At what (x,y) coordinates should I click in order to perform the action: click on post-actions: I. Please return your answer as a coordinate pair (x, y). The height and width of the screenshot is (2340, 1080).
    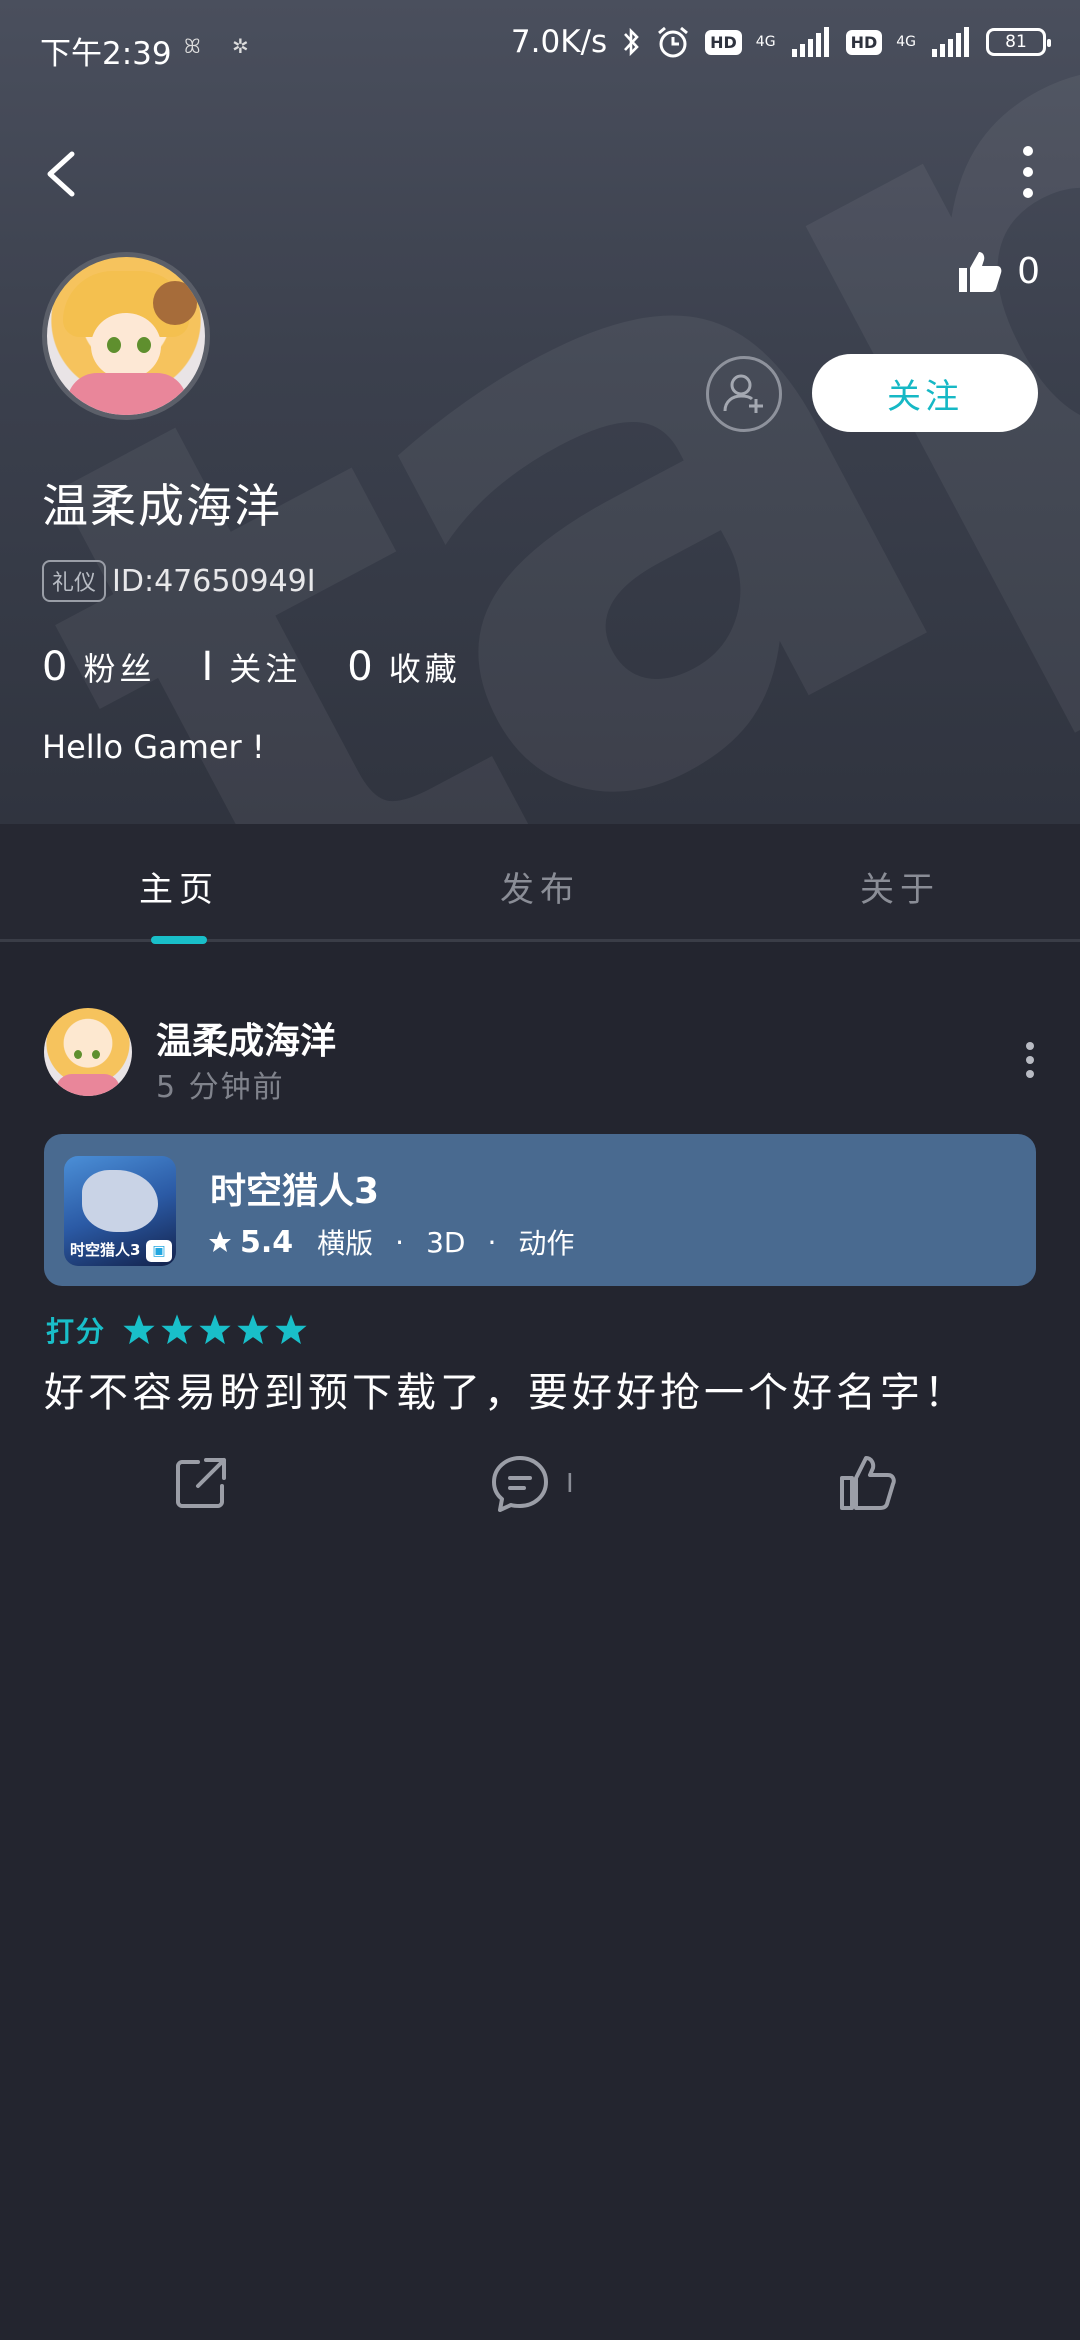
    Looking at the image, I should click on (540, 1489).